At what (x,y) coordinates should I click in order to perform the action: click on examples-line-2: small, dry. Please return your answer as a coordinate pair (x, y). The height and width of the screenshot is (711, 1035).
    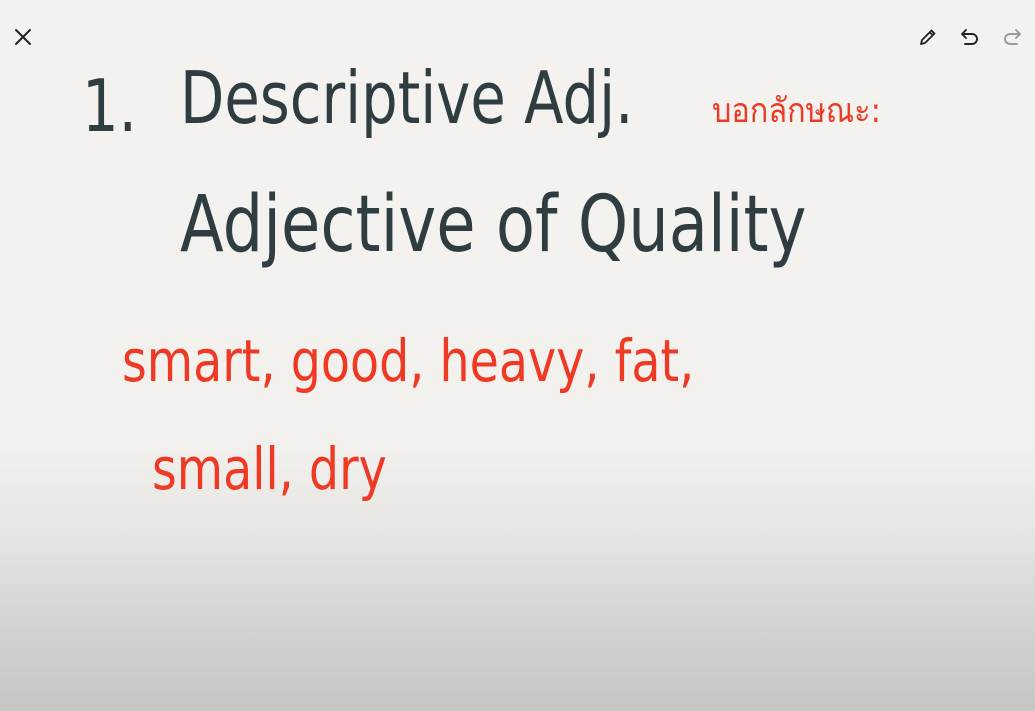
    Looking at the image, I should click on (269, 469).